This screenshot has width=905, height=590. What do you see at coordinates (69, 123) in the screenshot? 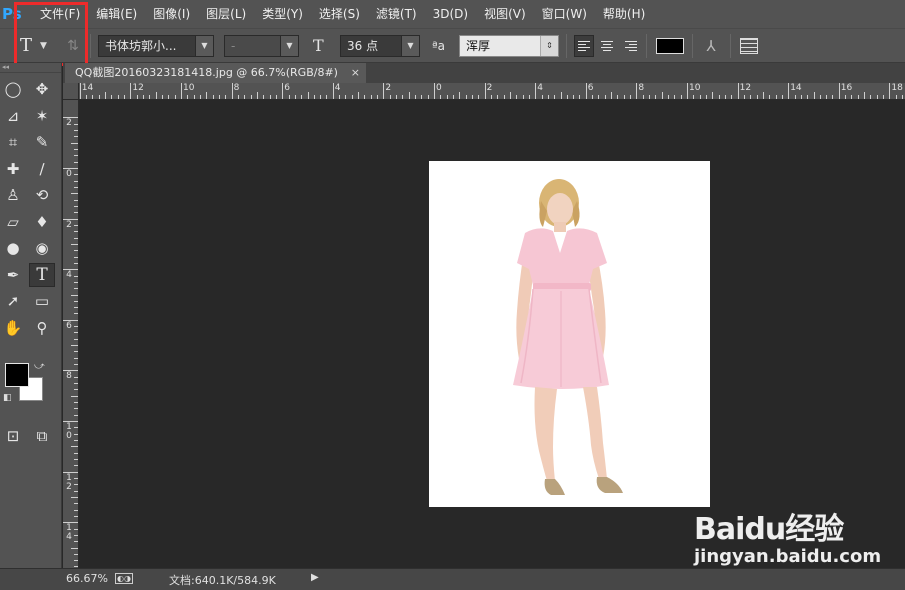
I see `ruler-label: 2` at bounding box center [69, 123].